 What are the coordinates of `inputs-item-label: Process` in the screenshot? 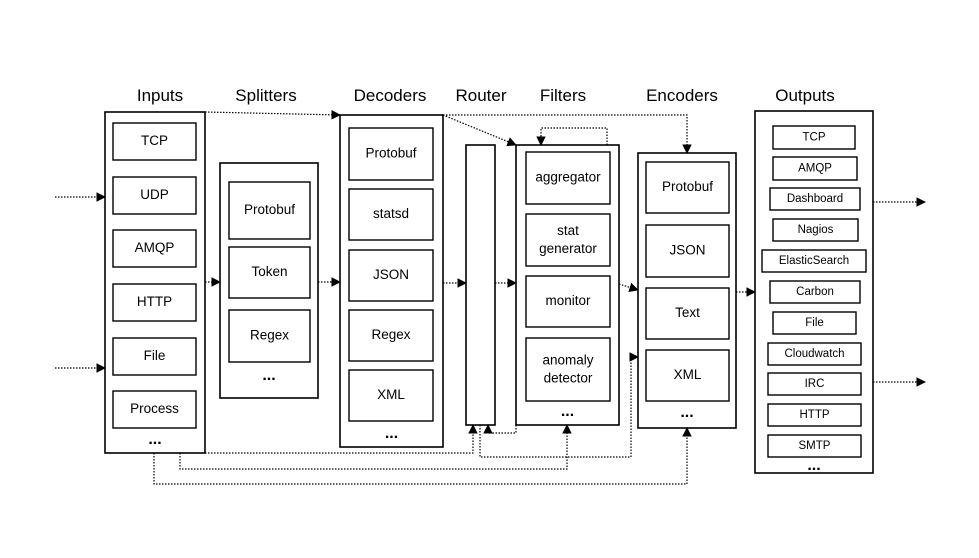 It's located at (154, 408).